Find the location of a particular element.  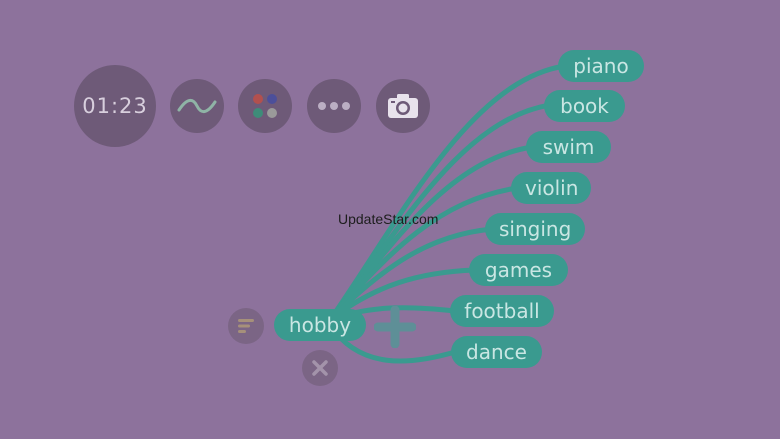

branch-node-label: book is located at coordinates (584, 106).